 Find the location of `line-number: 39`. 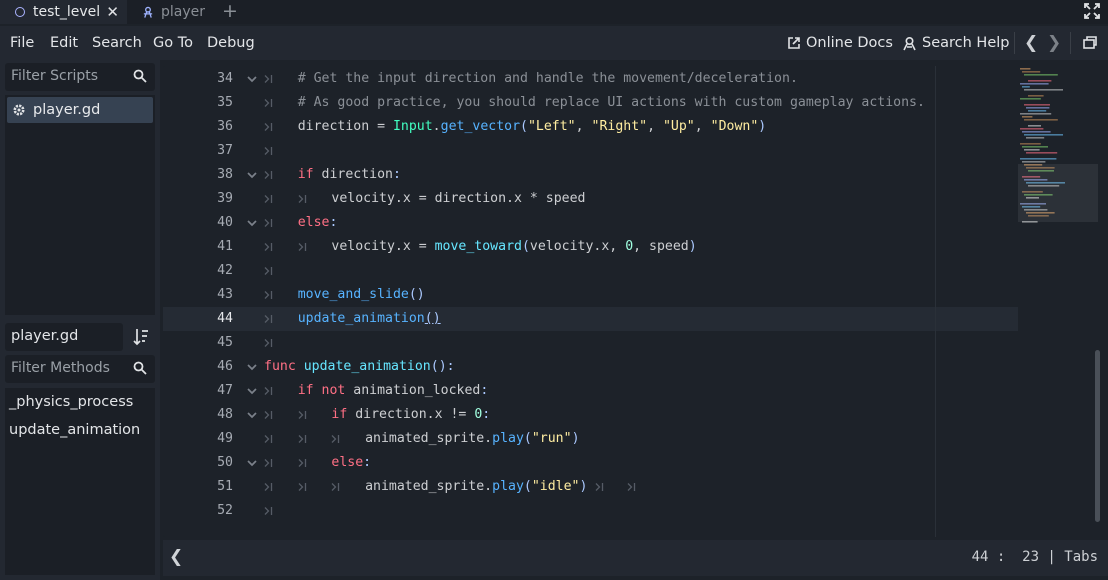

line-number: 39 is located at coordinates (225, 198).